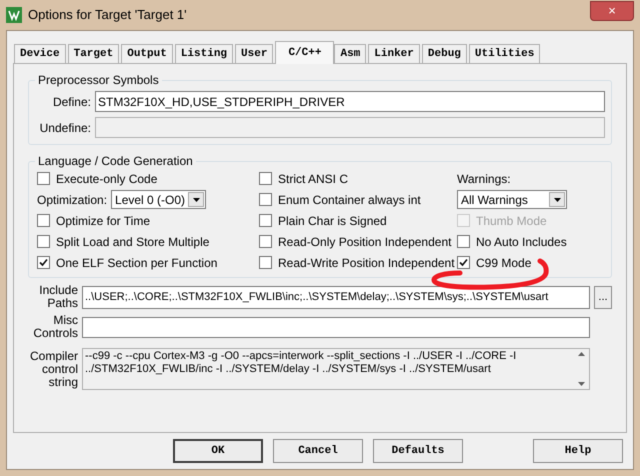 Image resolution: width=640 pixels, height=476 pixels. What do you see at coordinates (318, 451) in the screenshot?
I see `dialog-button: Cancel` at bounding box center [318, 451].